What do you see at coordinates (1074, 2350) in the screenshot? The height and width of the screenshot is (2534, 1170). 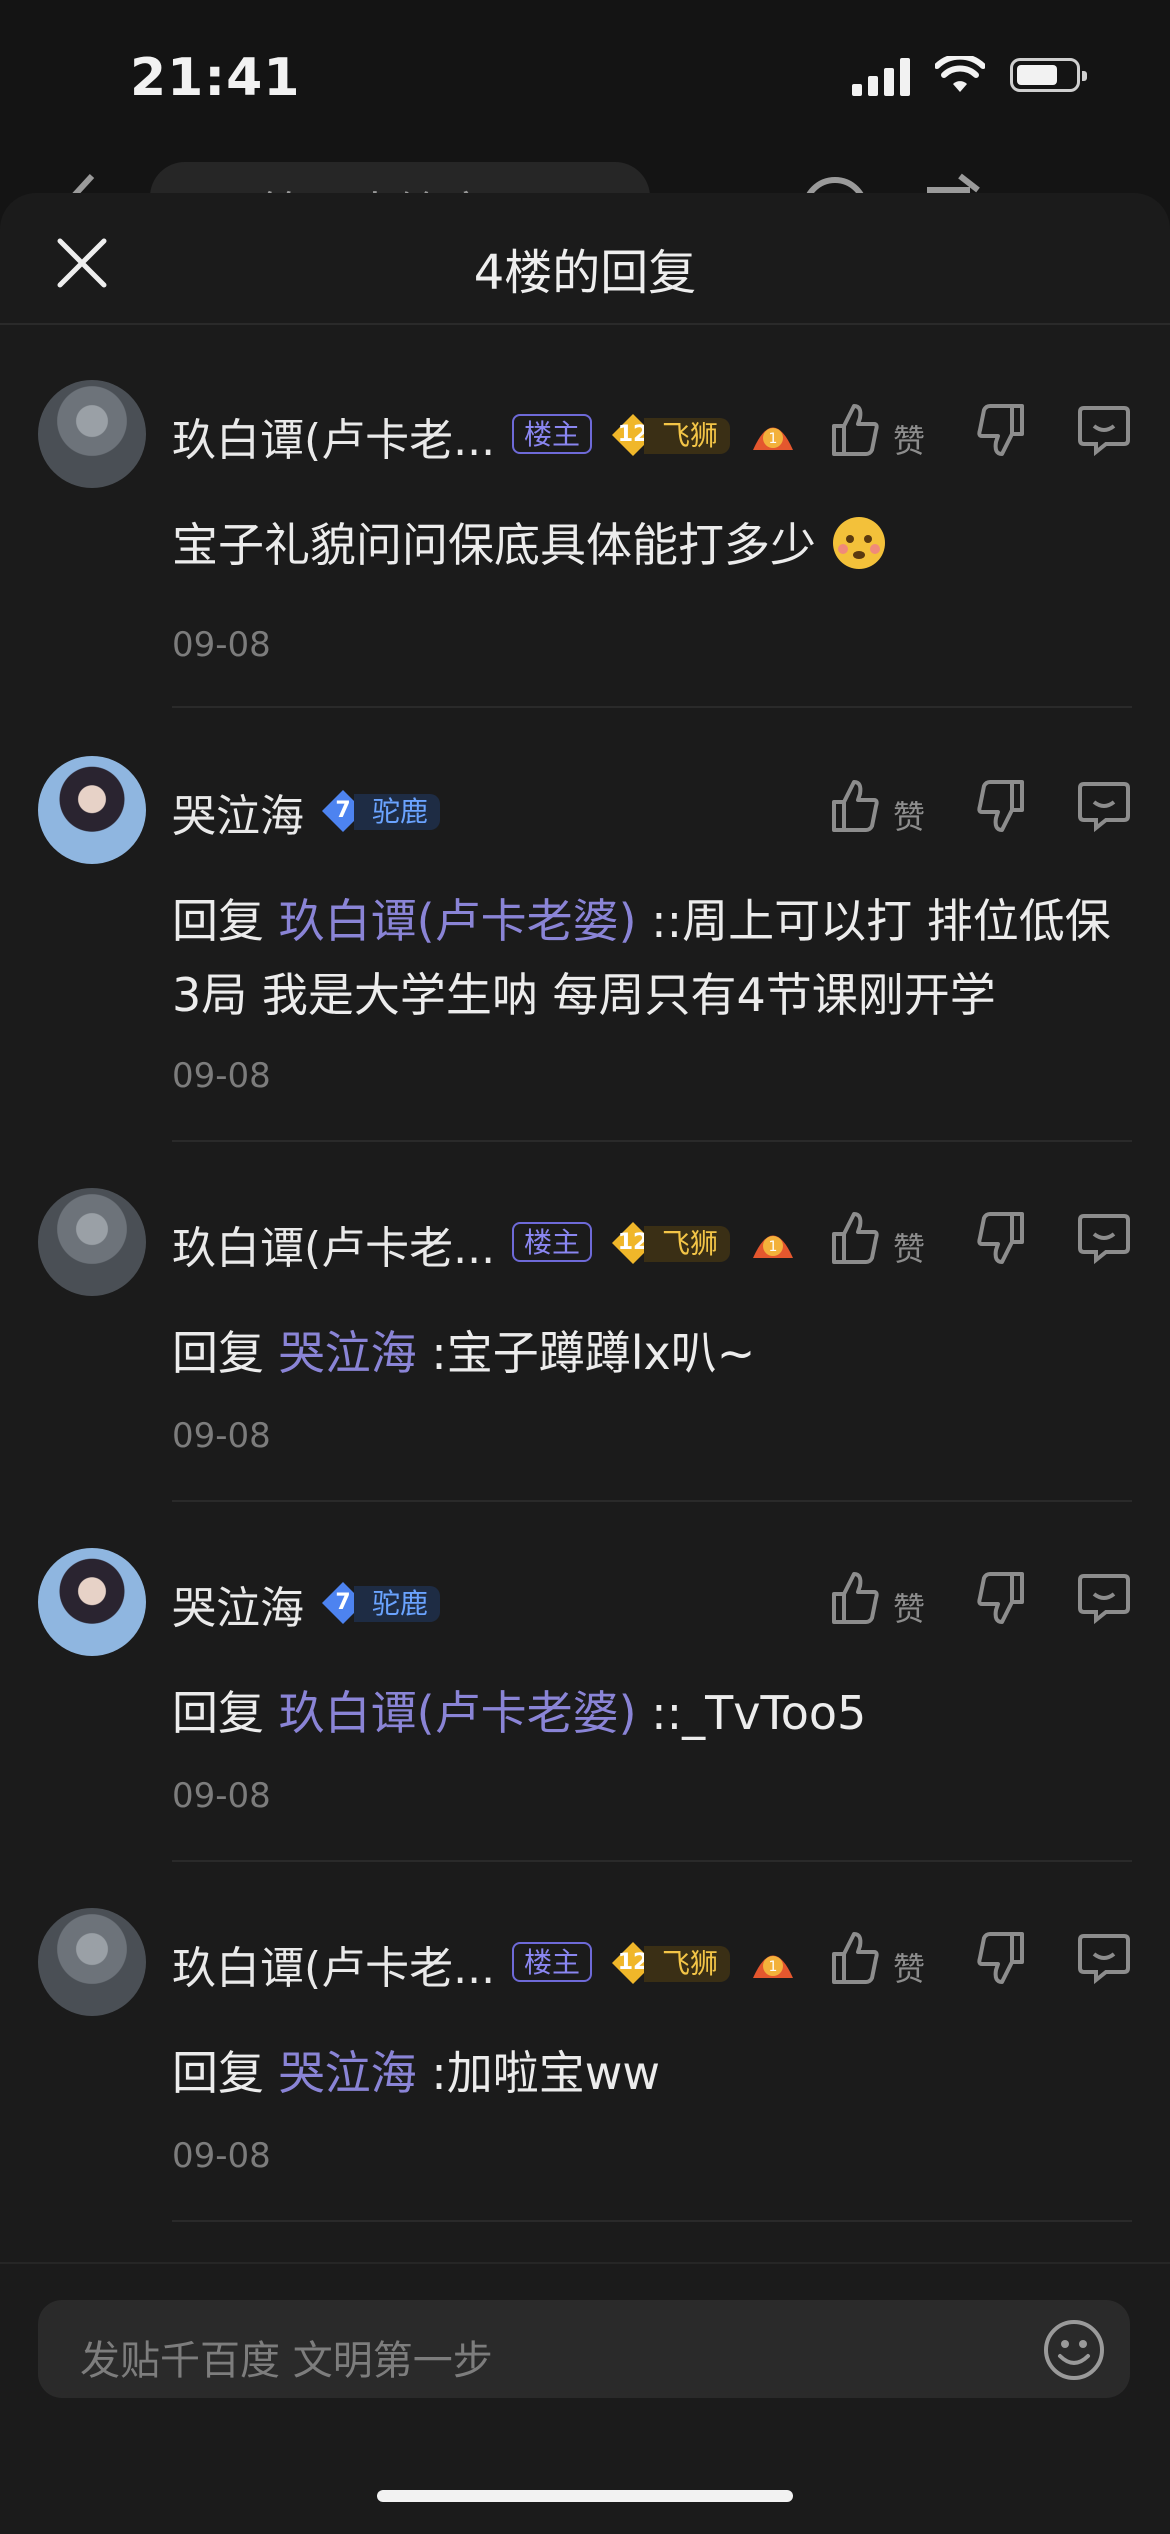 I see `emoji-icon` at bounding box center [1074, 2350].